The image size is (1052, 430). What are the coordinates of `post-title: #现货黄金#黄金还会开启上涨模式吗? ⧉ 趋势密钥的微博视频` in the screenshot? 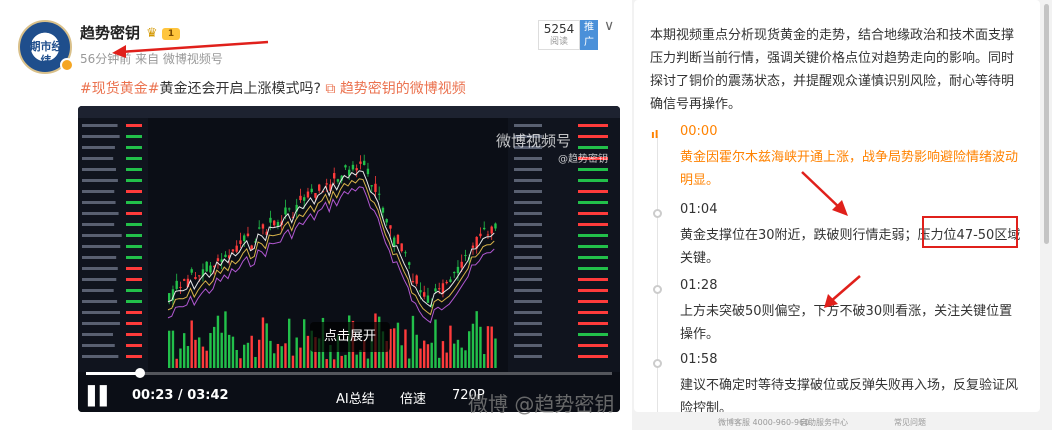 It's located at (273, 88).